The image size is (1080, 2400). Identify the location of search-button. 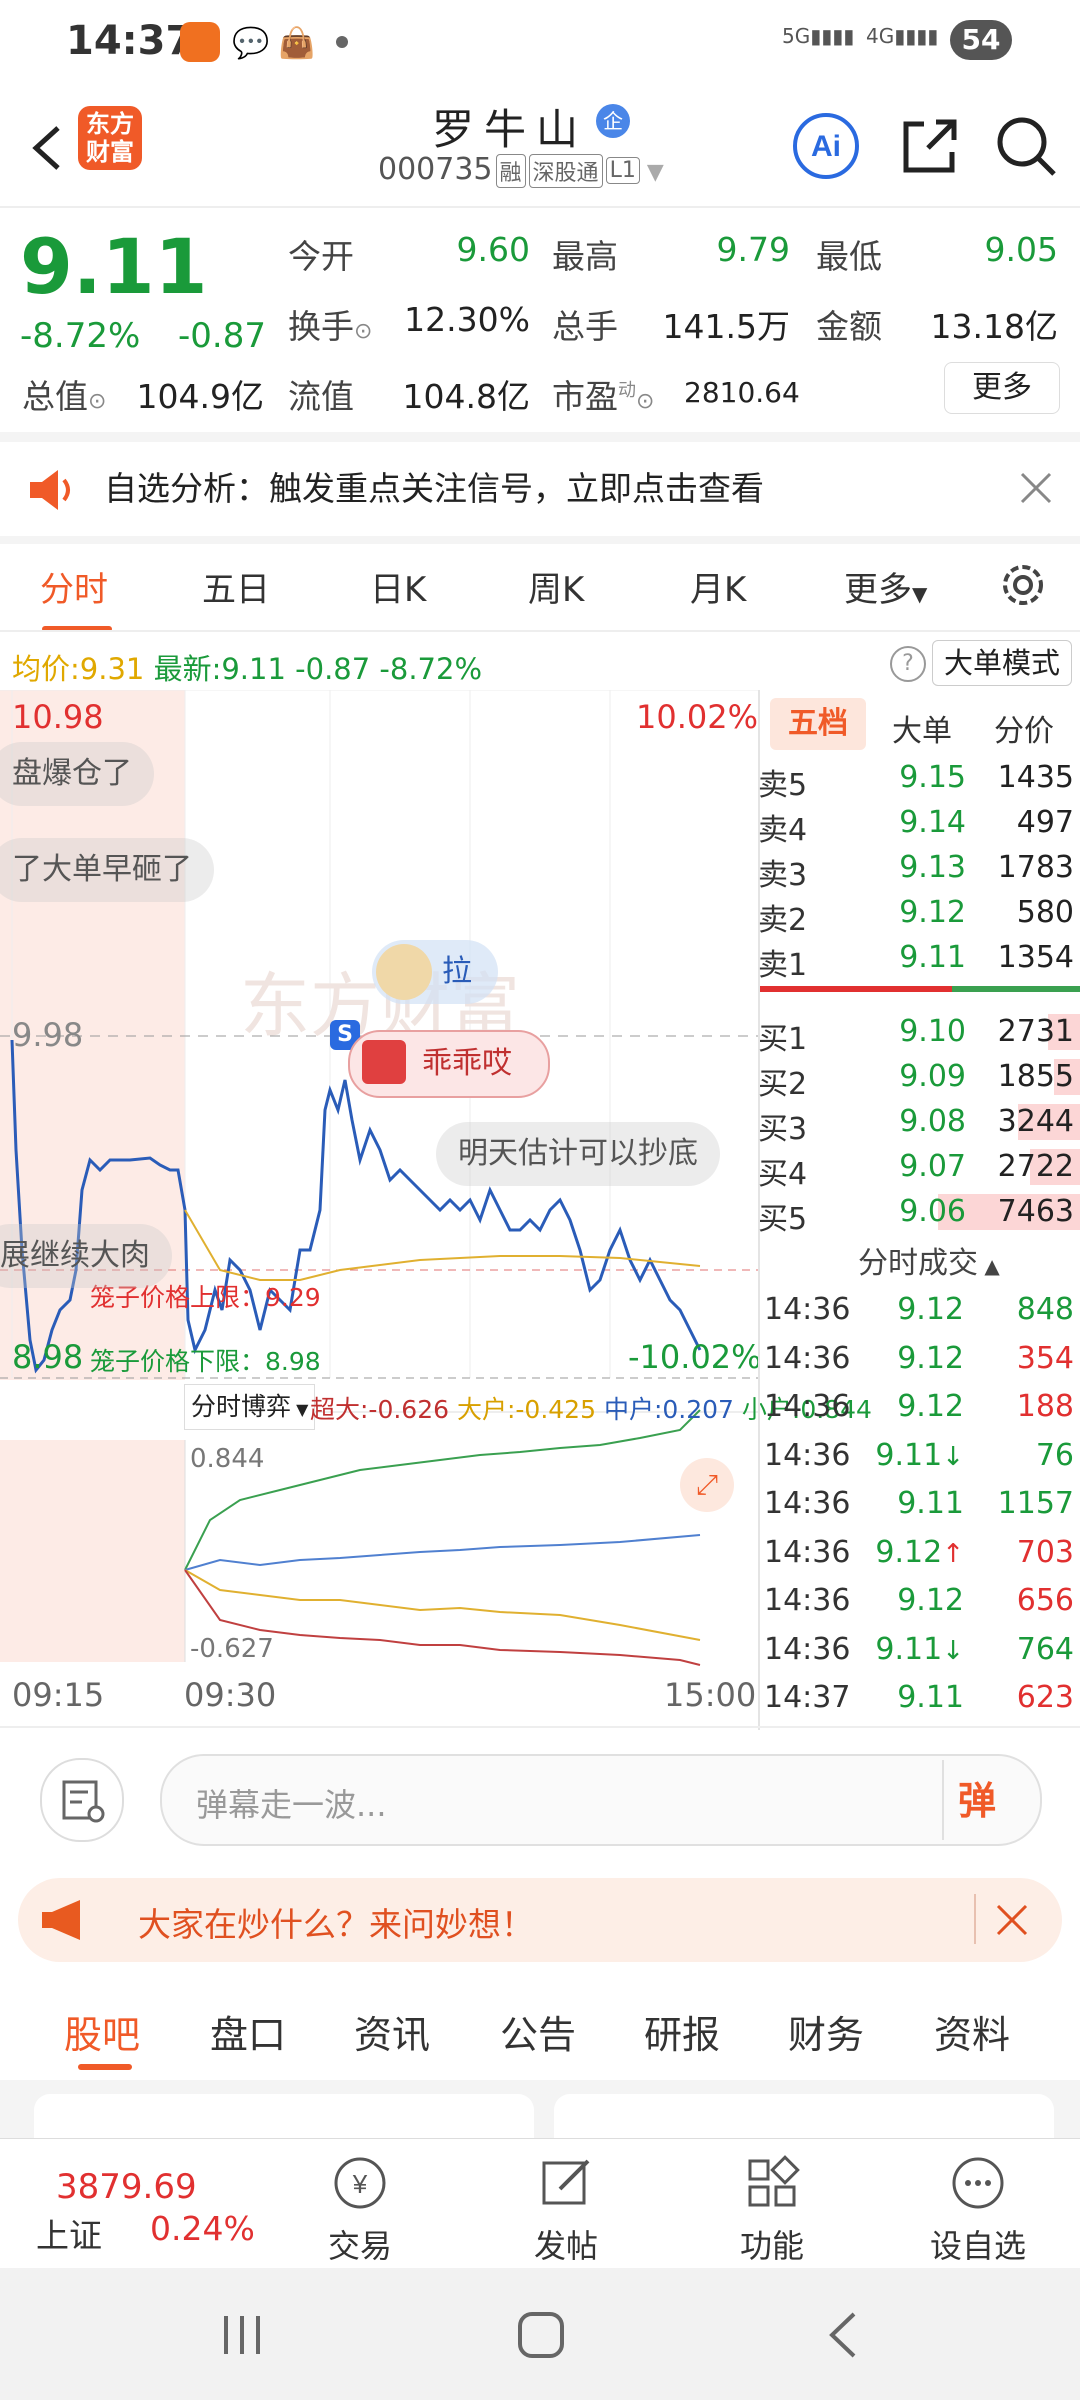
(1026, 146).